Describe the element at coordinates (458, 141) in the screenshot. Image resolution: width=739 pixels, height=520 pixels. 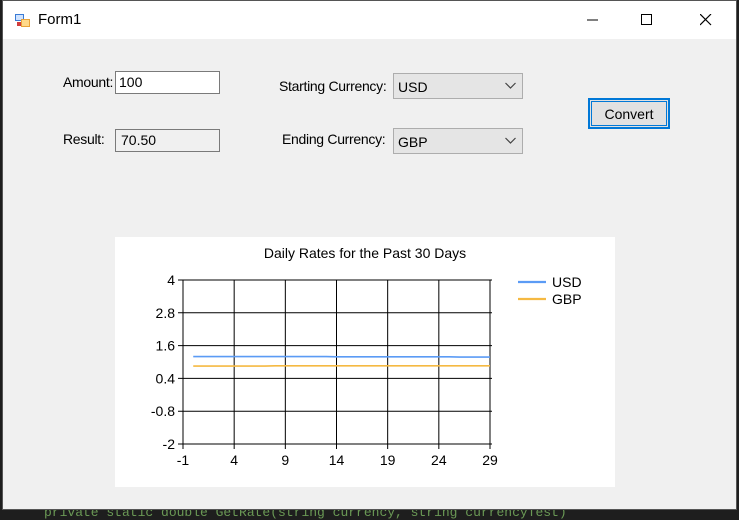
I see `ending-currency-select: GBP` at that location.